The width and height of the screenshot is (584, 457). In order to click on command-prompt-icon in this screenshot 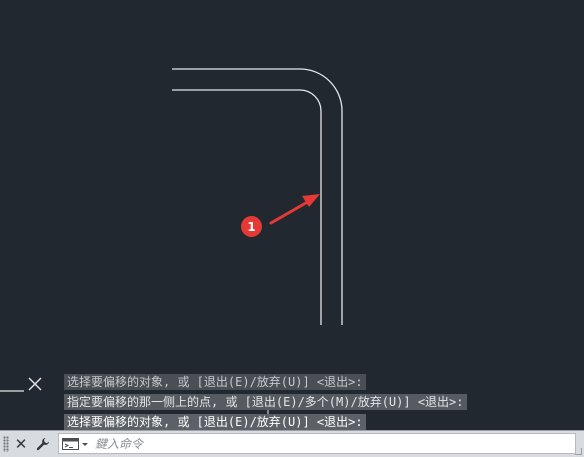, I will do `click(77, 444)`.